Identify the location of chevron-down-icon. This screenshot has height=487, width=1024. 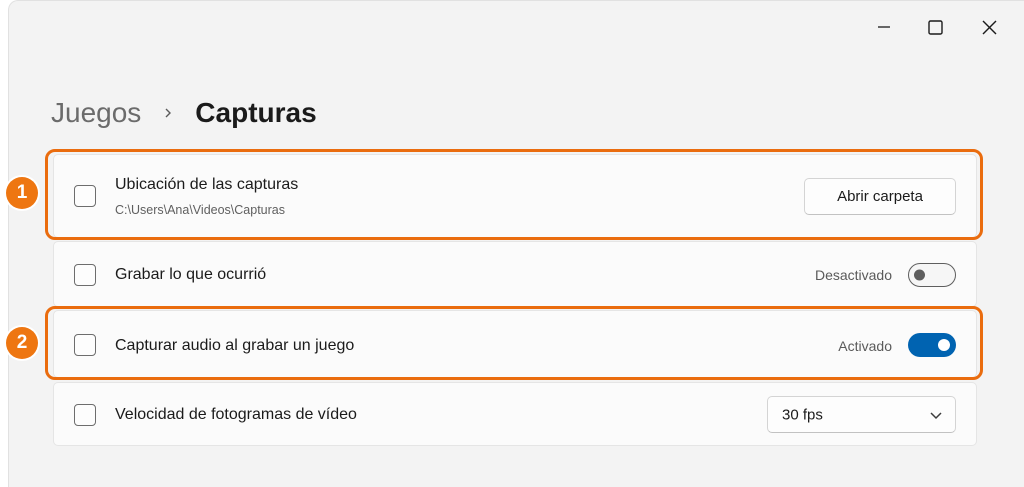
(936, 415).